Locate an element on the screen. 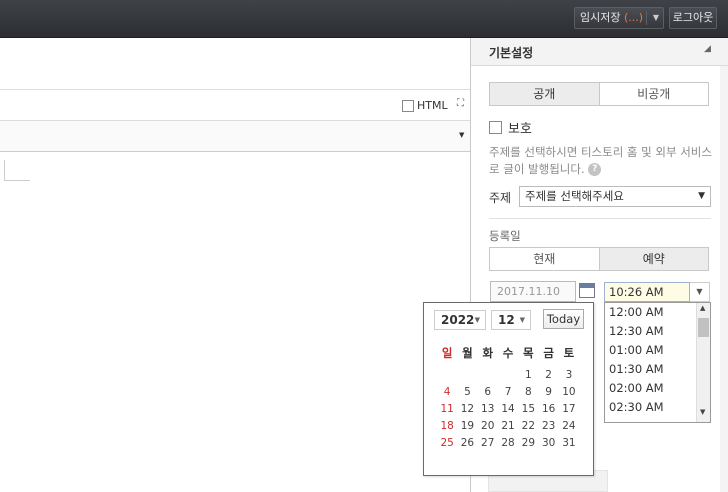  day-cell: 22 is located at coordinates (528, 426).